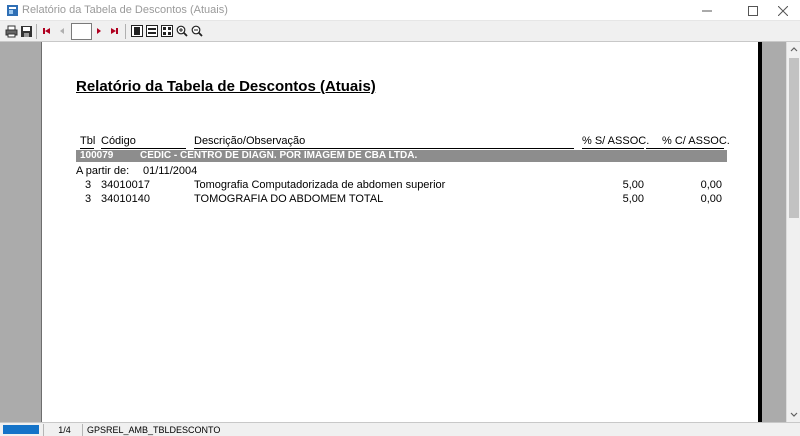 Image resolution: width=800 pixels, height=436 pixels. I want to click on column-header-tbl: Tbl, so click(88, 141).